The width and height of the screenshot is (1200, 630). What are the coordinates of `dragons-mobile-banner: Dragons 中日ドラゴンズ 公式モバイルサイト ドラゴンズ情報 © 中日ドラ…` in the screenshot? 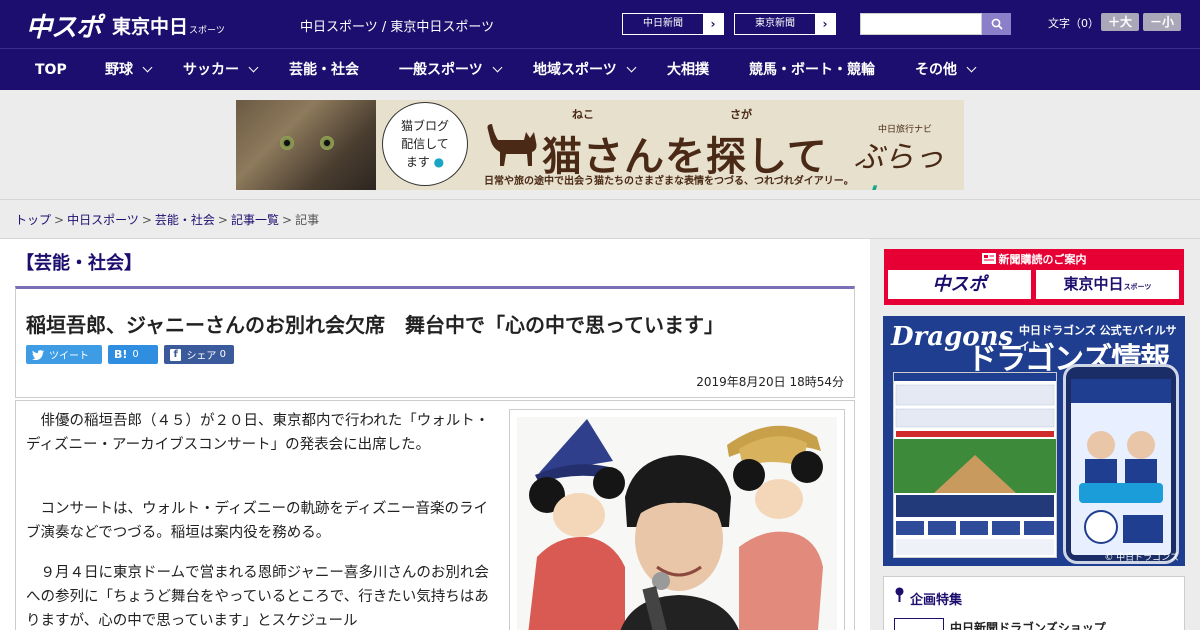 It's located at (1034, 441).